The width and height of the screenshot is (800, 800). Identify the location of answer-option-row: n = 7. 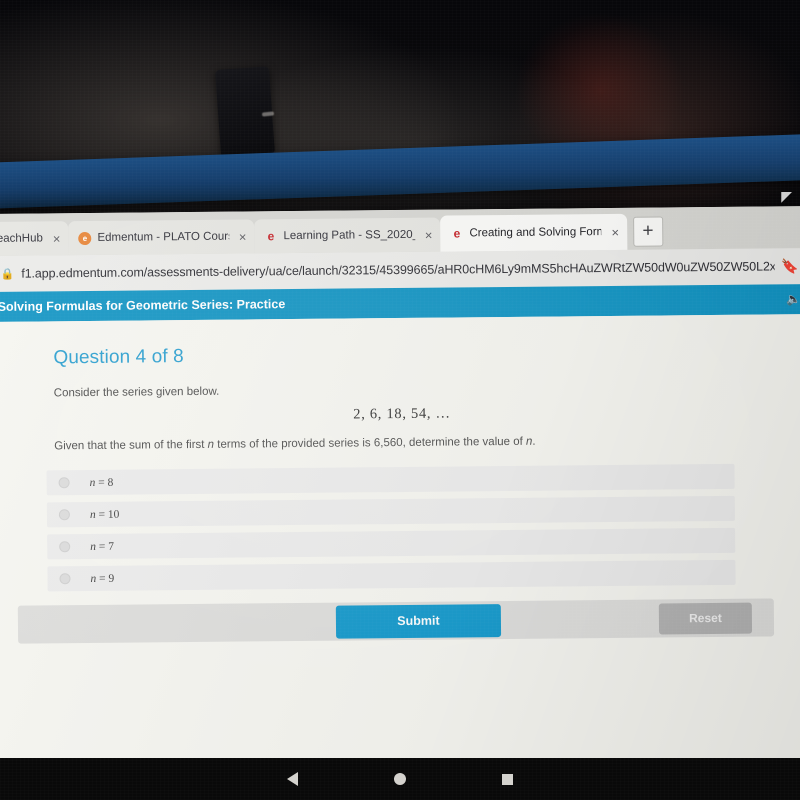
(391, 543).